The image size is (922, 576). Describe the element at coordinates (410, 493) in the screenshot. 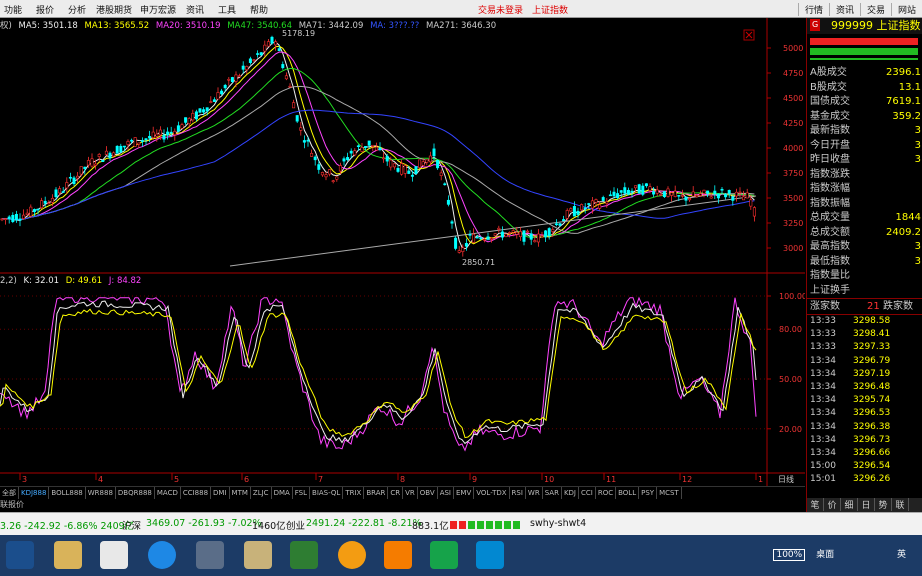

I see `indicator-tab: VR` at that location.